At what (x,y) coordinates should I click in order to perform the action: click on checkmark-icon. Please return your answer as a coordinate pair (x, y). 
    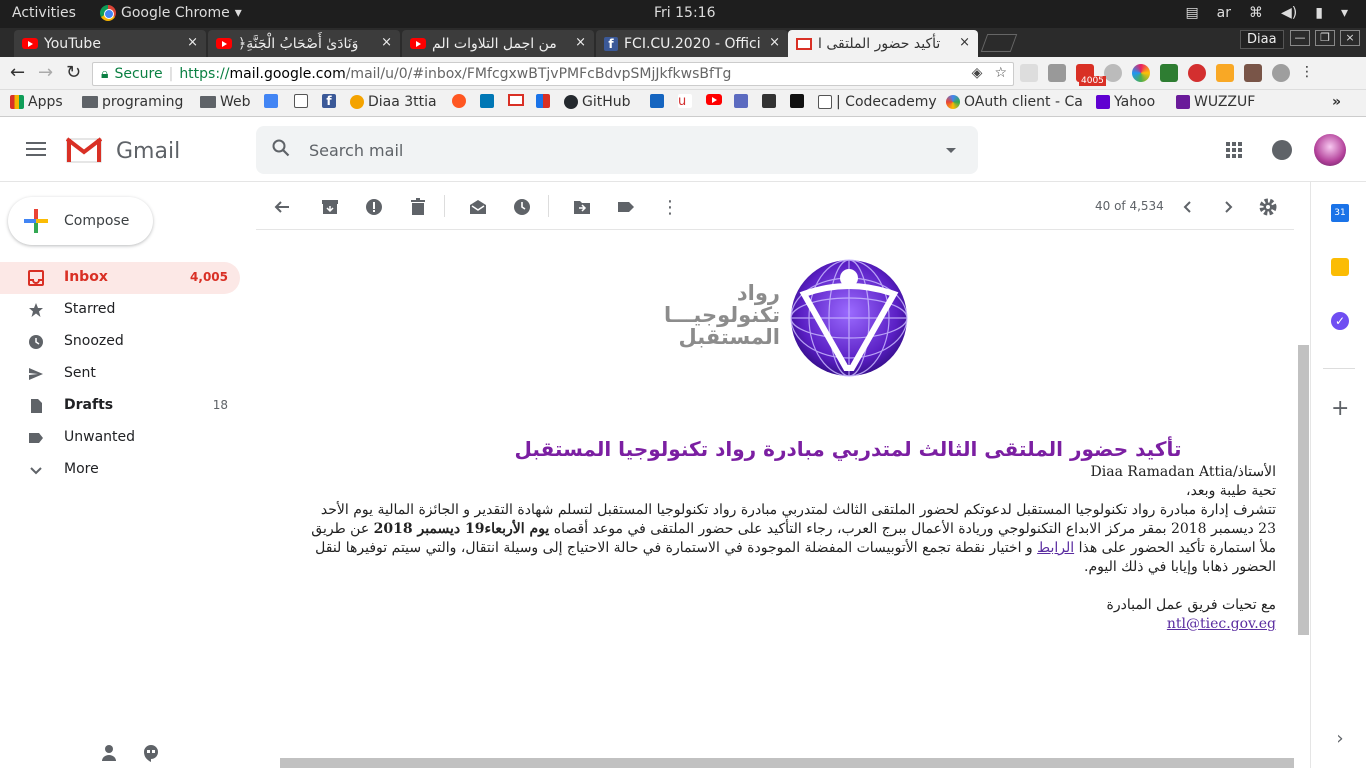
    Looking at the image, I should click on (1169, 73).